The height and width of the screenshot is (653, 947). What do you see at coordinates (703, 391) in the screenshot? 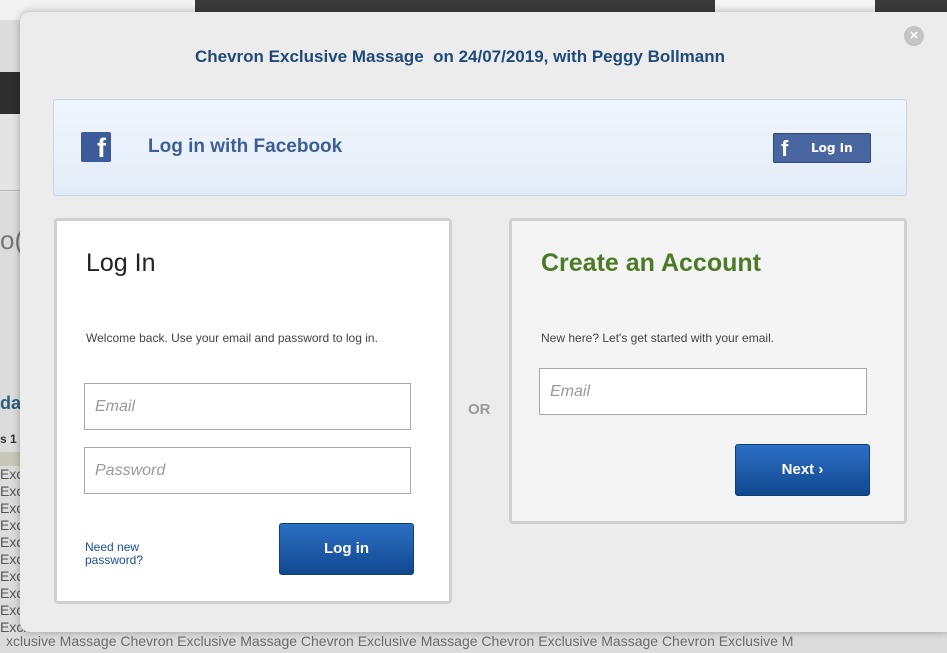
I see `signup-email-input` at bounding box center [703, 391].